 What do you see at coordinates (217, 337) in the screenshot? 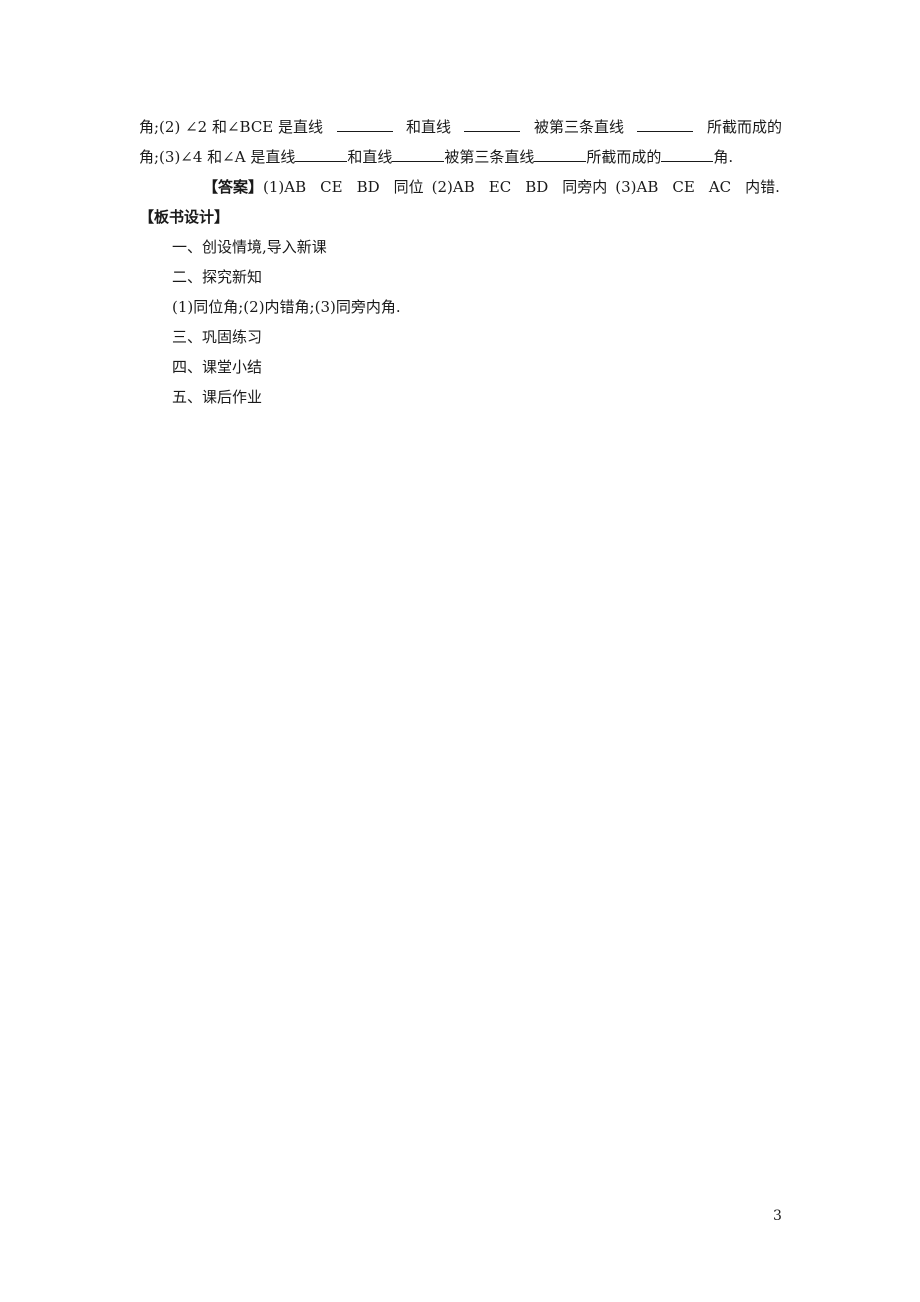
I see `board-design-item: 三、巩固练习` at bounding box center [217, 337].